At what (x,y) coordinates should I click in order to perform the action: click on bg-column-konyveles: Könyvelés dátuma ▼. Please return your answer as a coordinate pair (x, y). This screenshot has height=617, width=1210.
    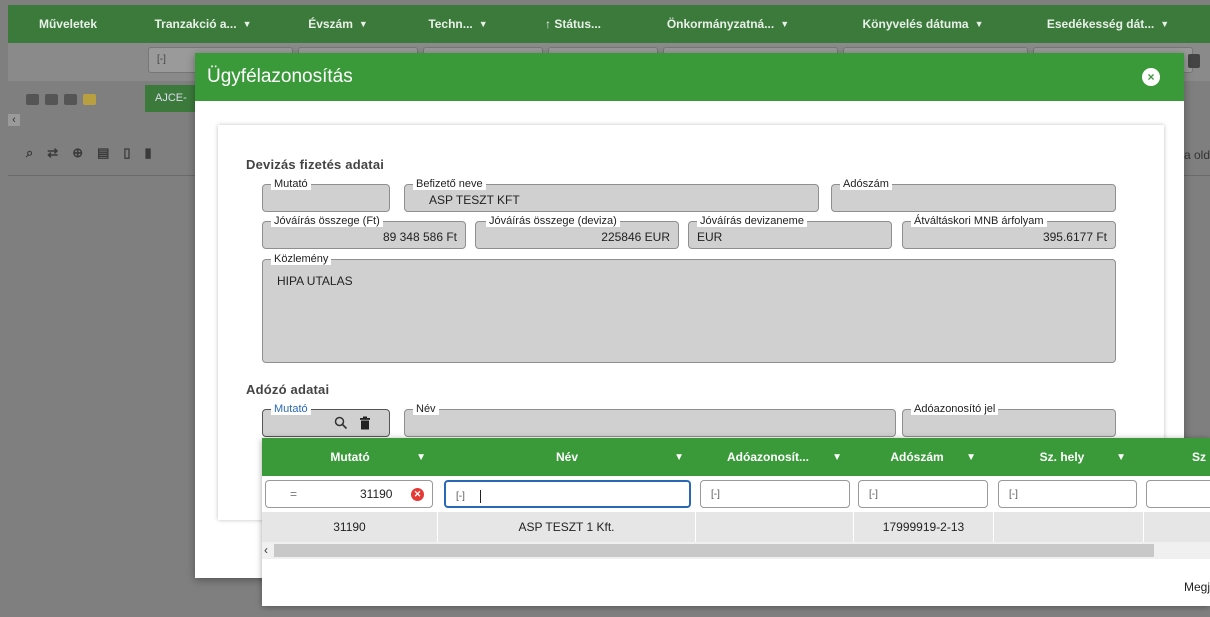
    Looking at the image, I should click on (923, 24).